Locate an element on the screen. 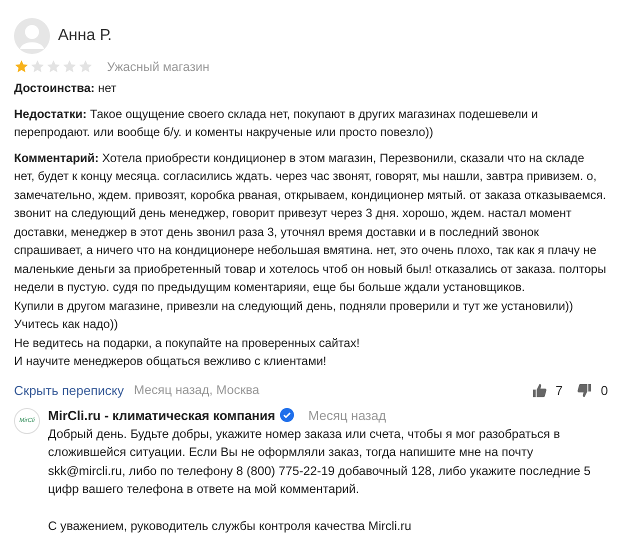  comment-text: Не ведитесь на подарки, а покупайте на проверенных сайтах! is located at coordinates (187, 343).